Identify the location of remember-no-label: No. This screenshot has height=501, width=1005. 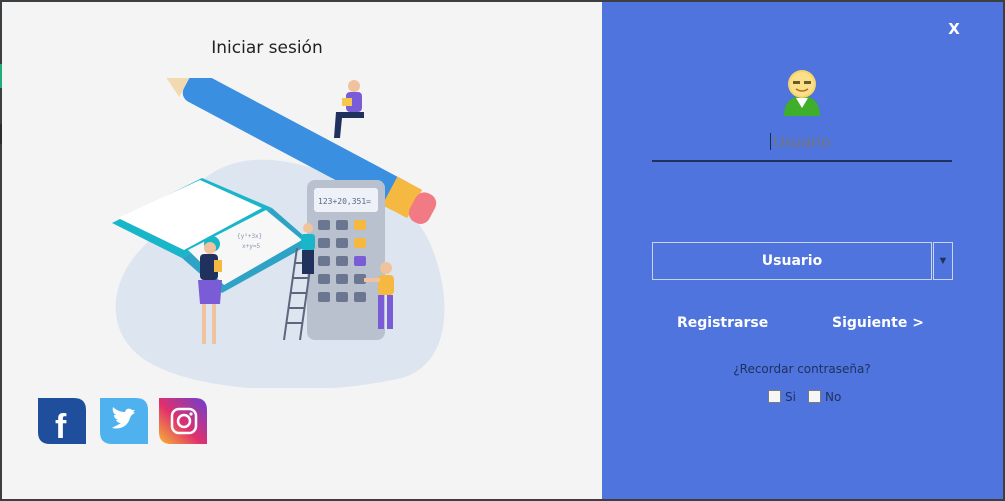
(833, 397).